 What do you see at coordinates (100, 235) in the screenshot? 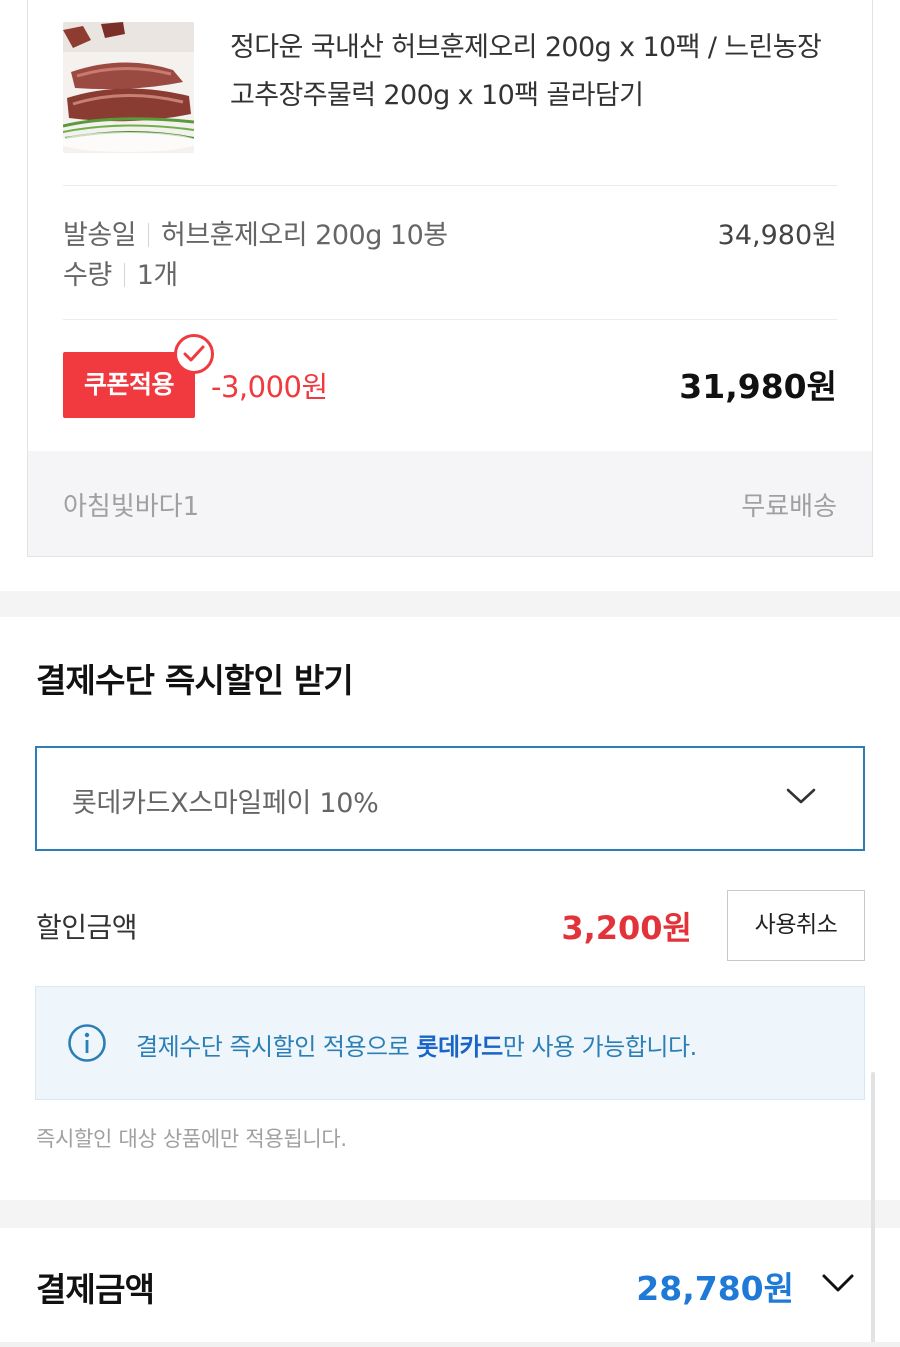
I see `ship-date-label: 발송일` at bounding box center [100, 235].